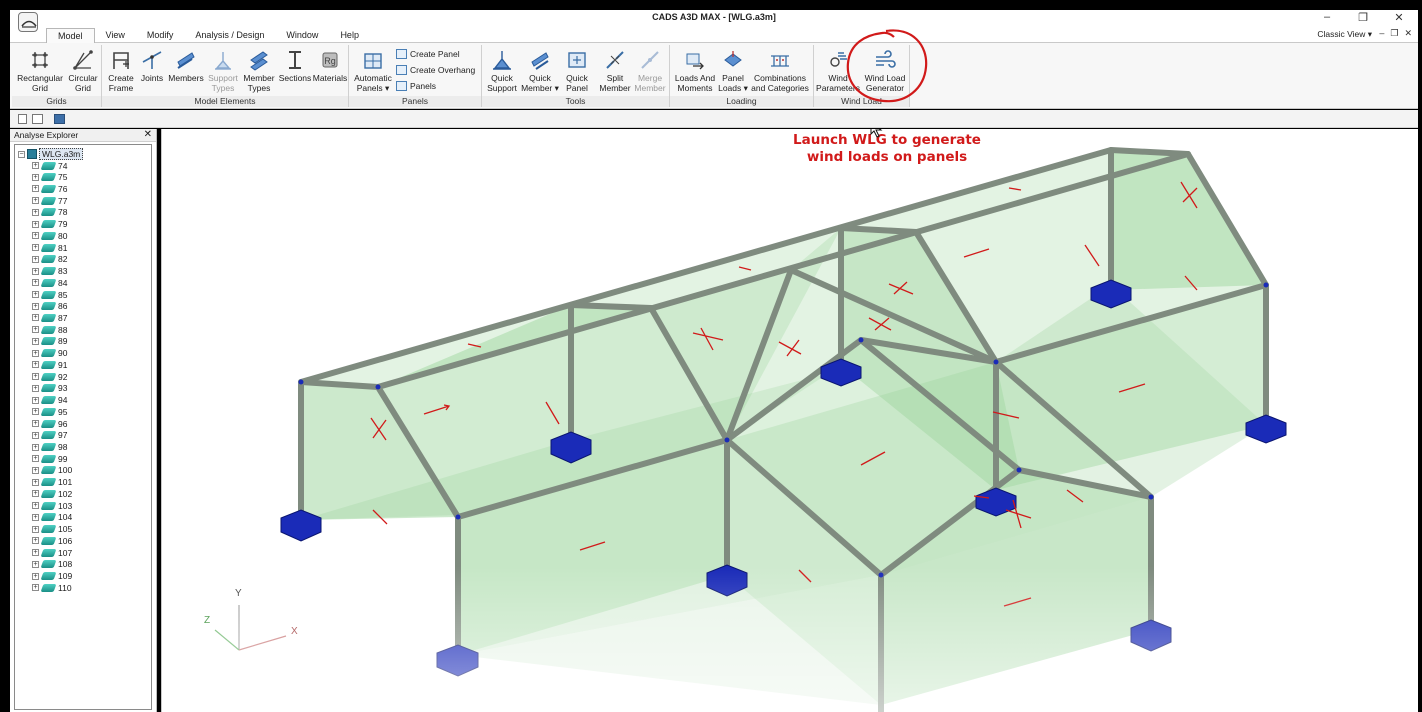 The image size is (1422, 712). I want to click on classic-view-dropdown: Classic View ▾, so click(1344, 34).